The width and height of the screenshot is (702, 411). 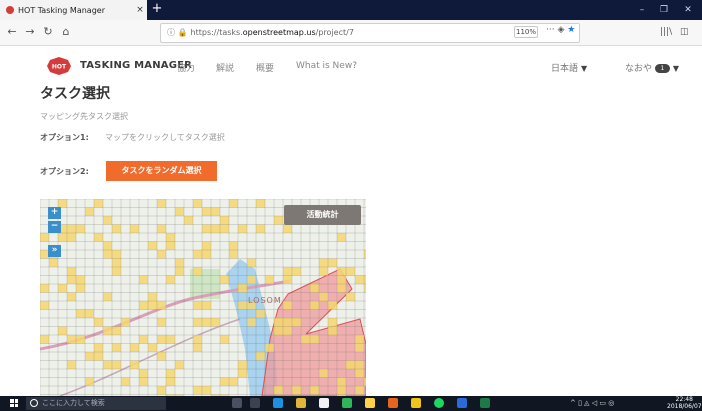 I want to click on task-view-icon, so click(x=255, y=403).